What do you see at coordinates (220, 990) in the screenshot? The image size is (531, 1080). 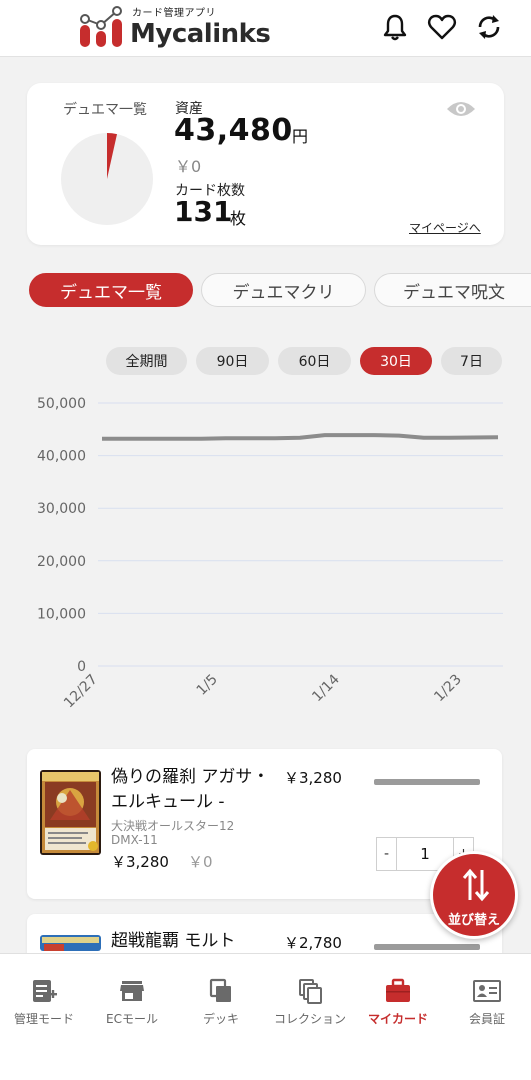 I see `deck-icon` at bounding box center [220, 990].